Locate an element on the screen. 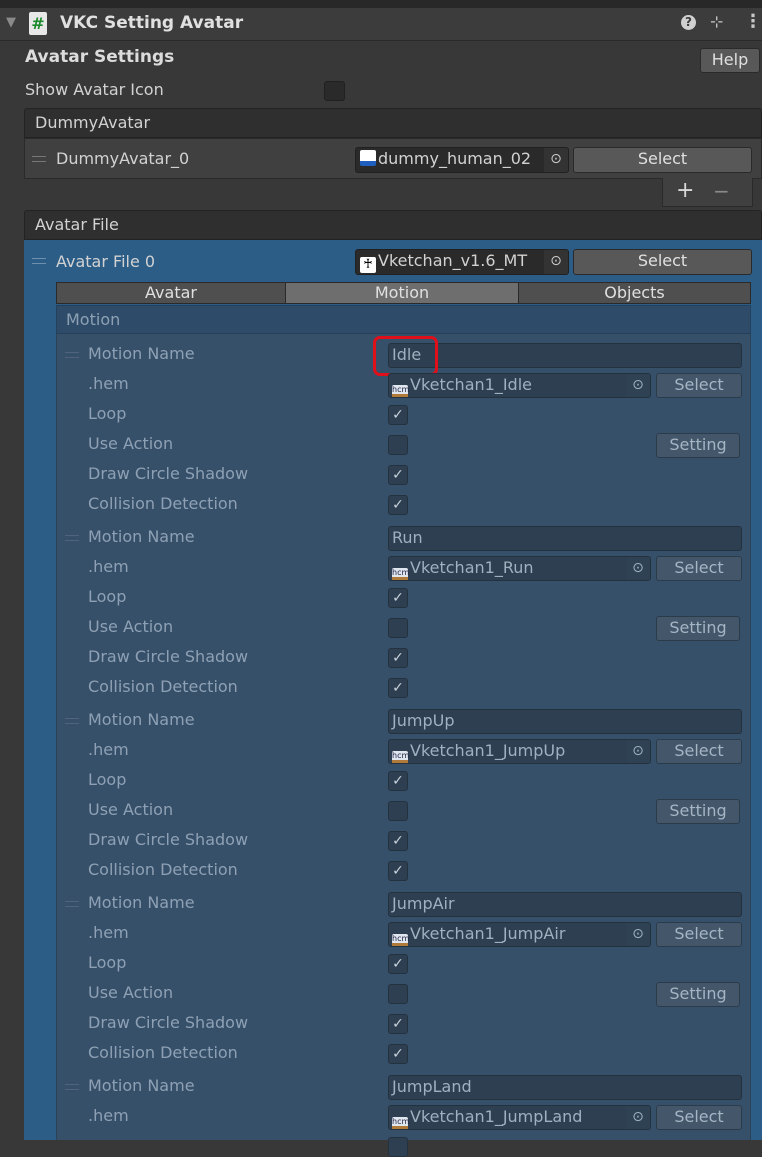 The height and width of the screenshot is (1157, 762). tab-objects: Objects is located at coordinates (634, 293).